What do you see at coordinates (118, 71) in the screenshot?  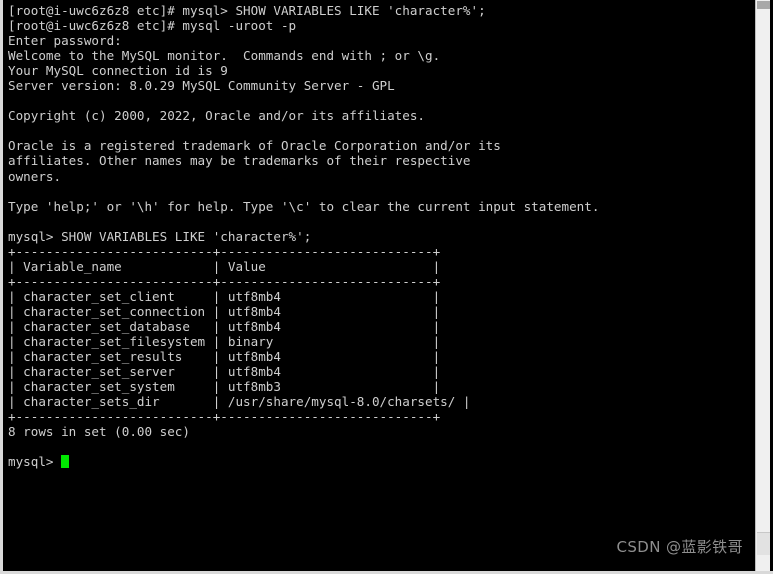 I see `terminal-line: Your MySQL connection id is 9` at bounding box center [118, 71].